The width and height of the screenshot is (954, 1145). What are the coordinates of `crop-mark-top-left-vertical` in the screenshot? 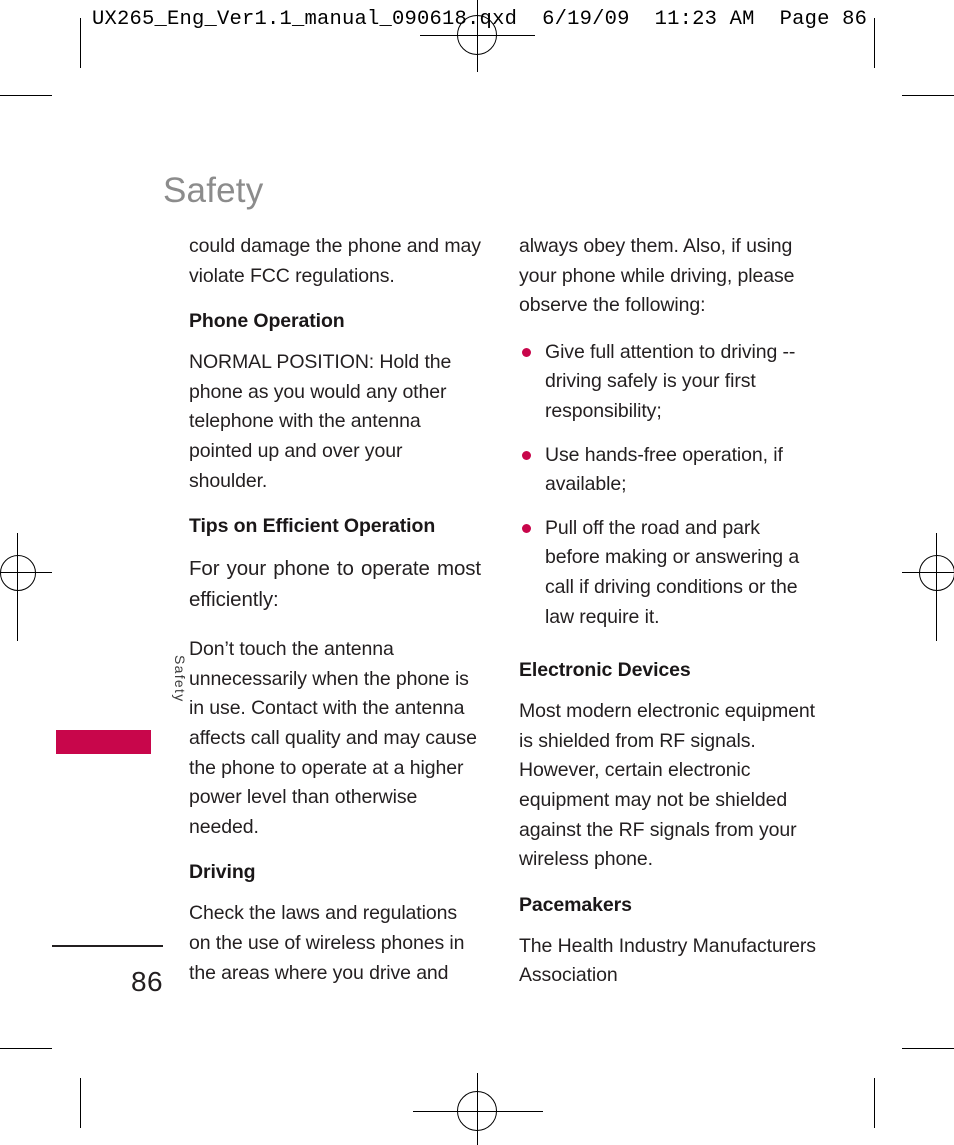 It's located at (80, 43).